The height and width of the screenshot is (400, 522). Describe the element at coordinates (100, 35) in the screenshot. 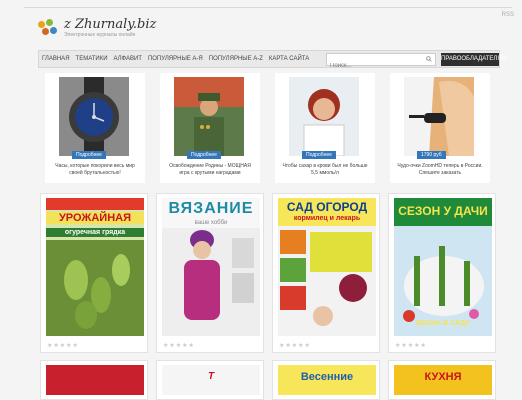

I see `logo-subtitle: Электронные журналы онлайн` at that location.